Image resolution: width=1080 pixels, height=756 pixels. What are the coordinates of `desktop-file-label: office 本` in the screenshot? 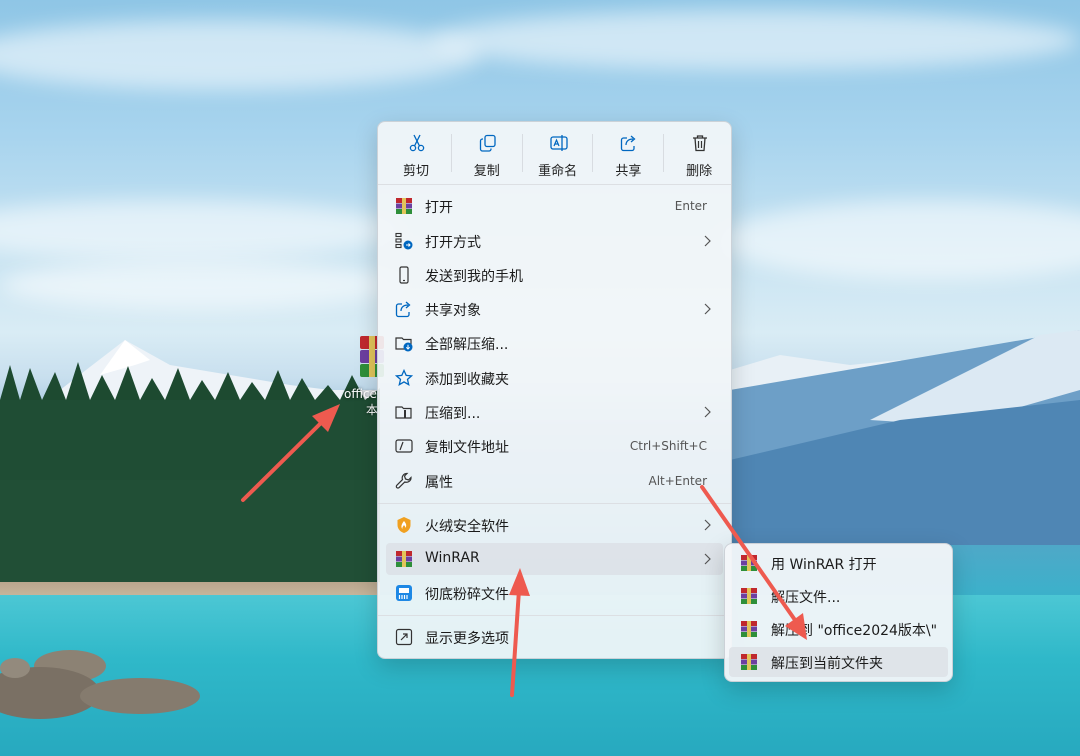 It's located at (361, 402).